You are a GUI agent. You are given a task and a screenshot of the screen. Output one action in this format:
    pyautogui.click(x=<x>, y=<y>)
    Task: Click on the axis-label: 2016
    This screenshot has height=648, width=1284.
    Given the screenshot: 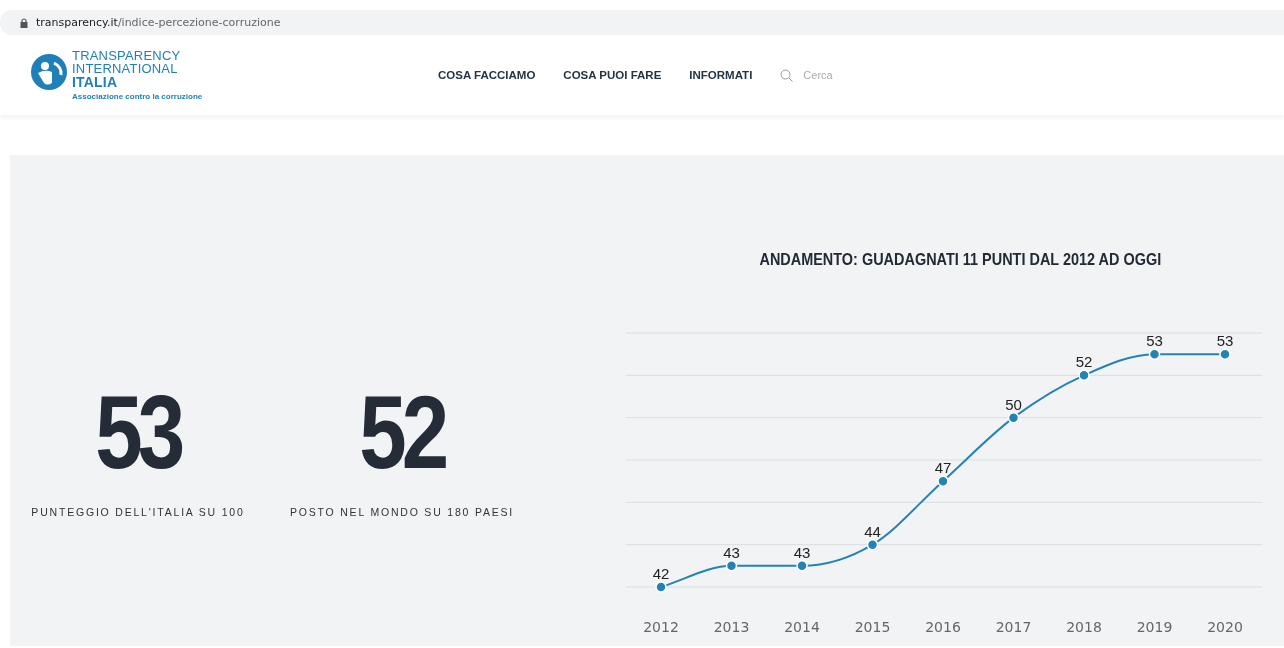 What is the action you would take?
    pyautogui.click(x=943, y=627)
    